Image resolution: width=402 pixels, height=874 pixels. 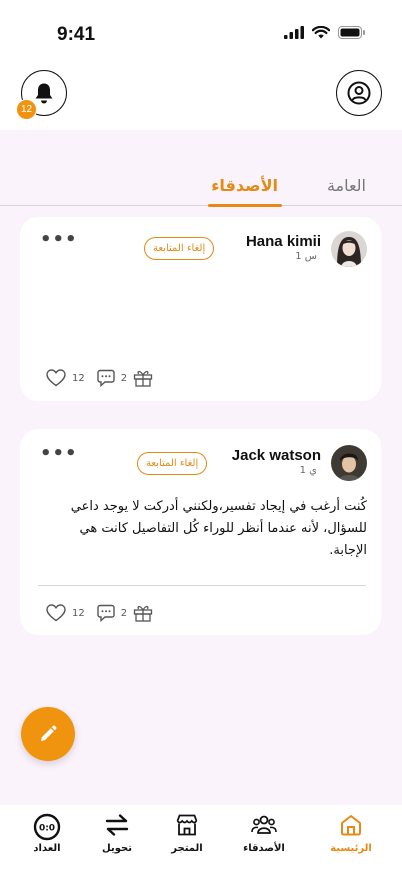 I want to click on compose-post-button, so click(x=48, y=734).